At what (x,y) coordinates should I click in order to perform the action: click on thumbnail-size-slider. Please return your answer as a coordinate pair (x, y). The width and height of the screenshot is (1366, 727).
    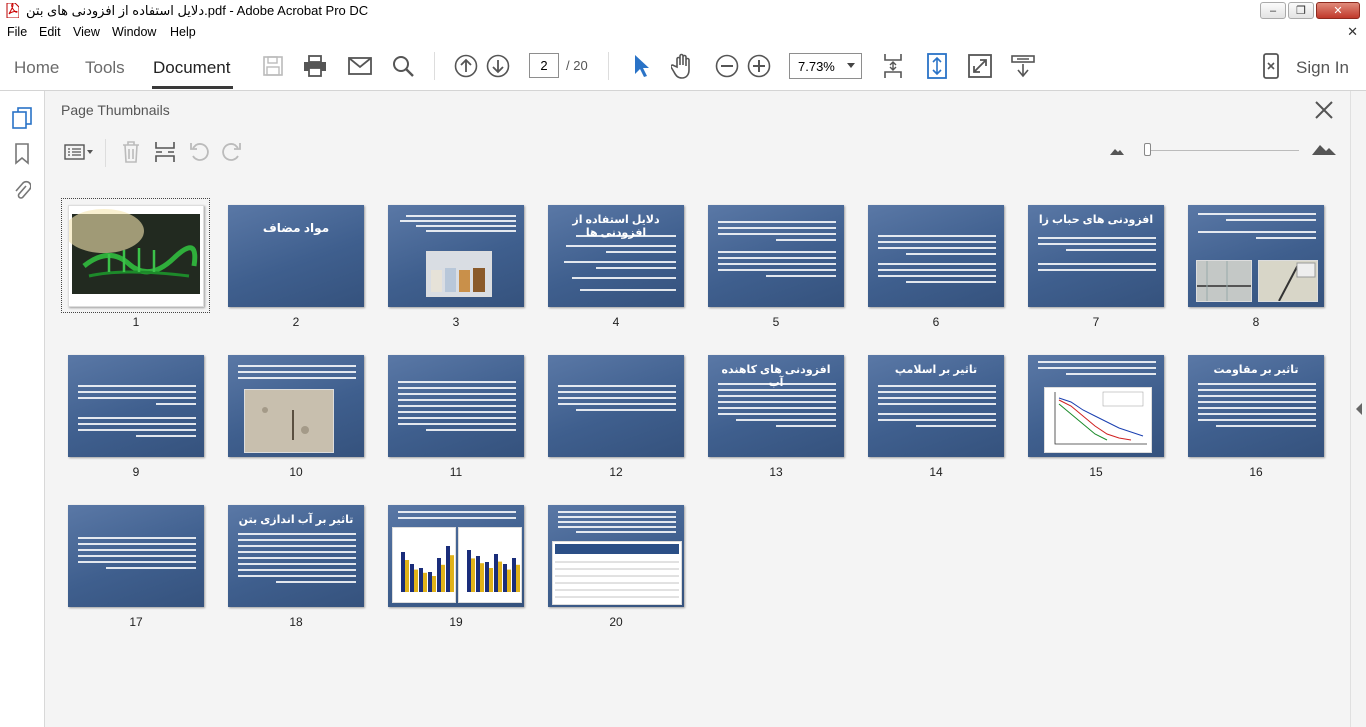
    Looking at the image, I should click on (1224, 150).